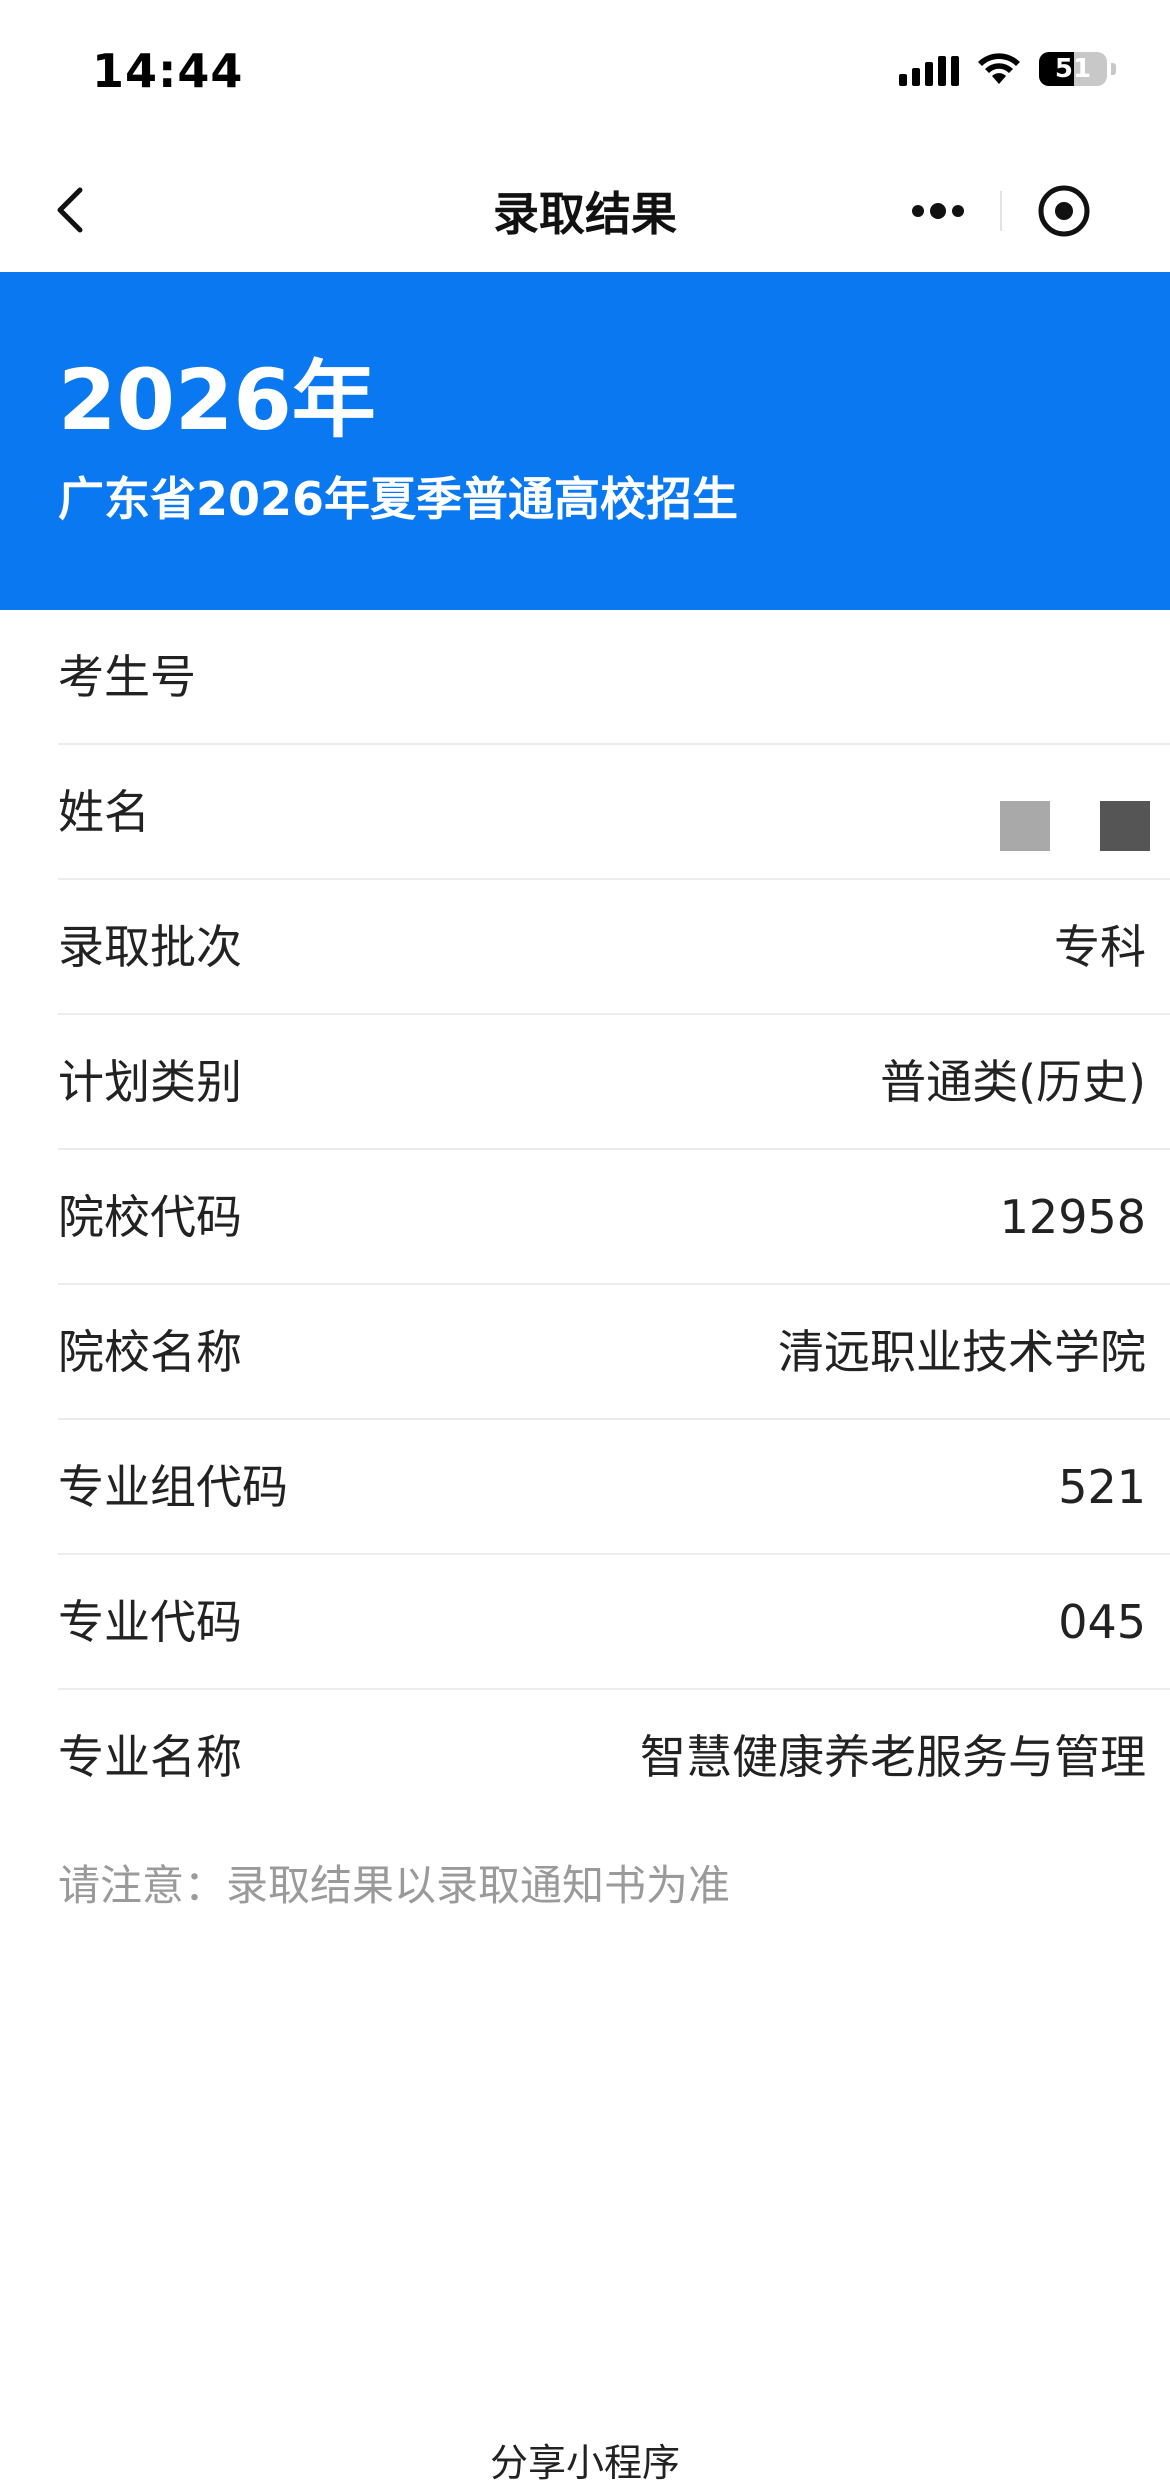 This screenshot has height=2492, width=1170. What do you see at coordinates (614, 1487) in the screenshot?
I see `row-major-group-code: 专业组代码 521` at bounding box center [614, 1487].